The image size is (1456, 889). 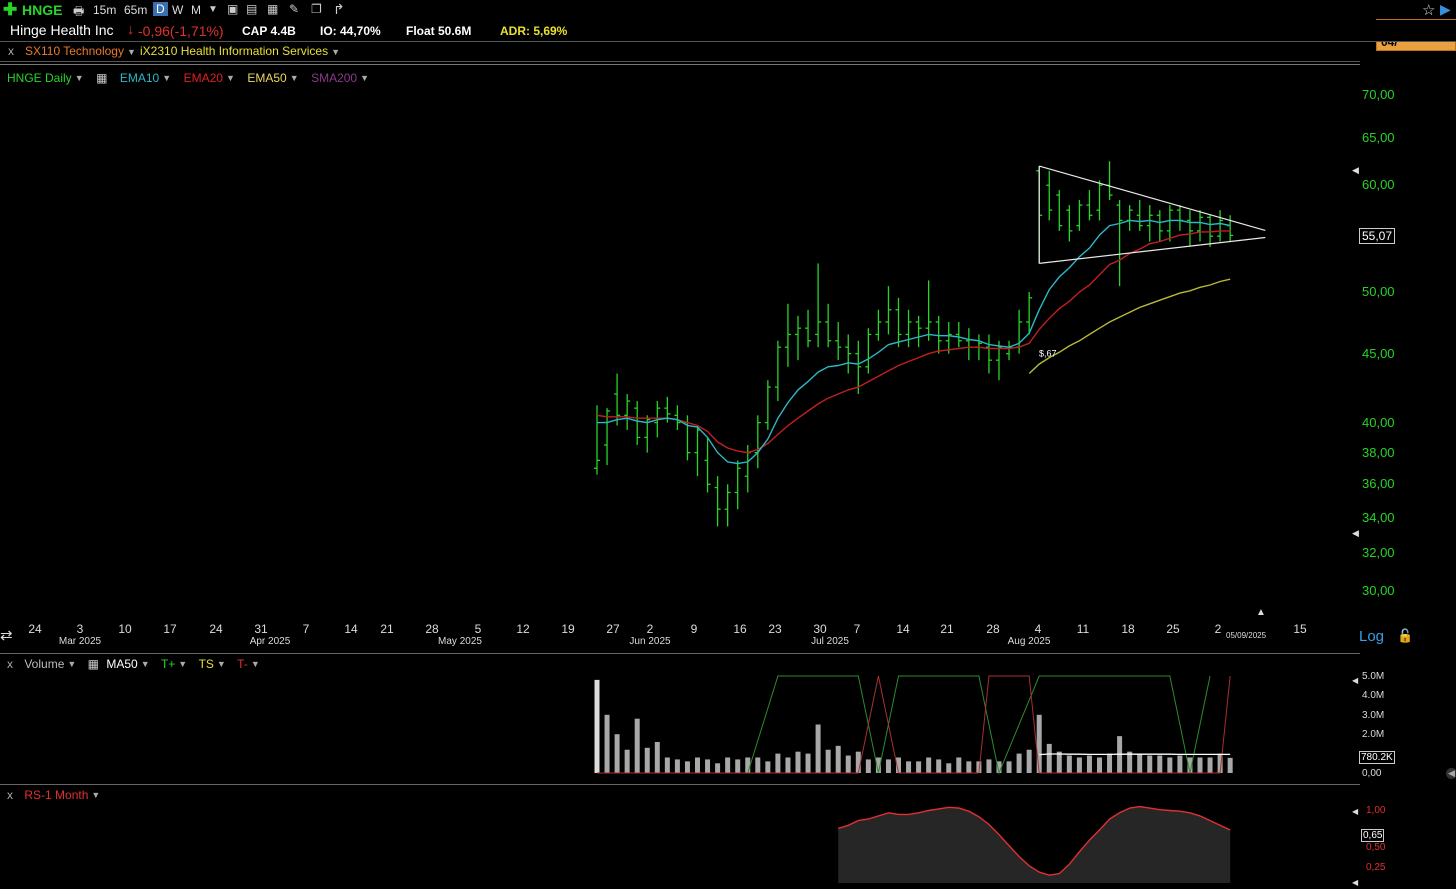 I want to click on timeframe-dropdown-icon: ▼, so click(x=213, y=9).